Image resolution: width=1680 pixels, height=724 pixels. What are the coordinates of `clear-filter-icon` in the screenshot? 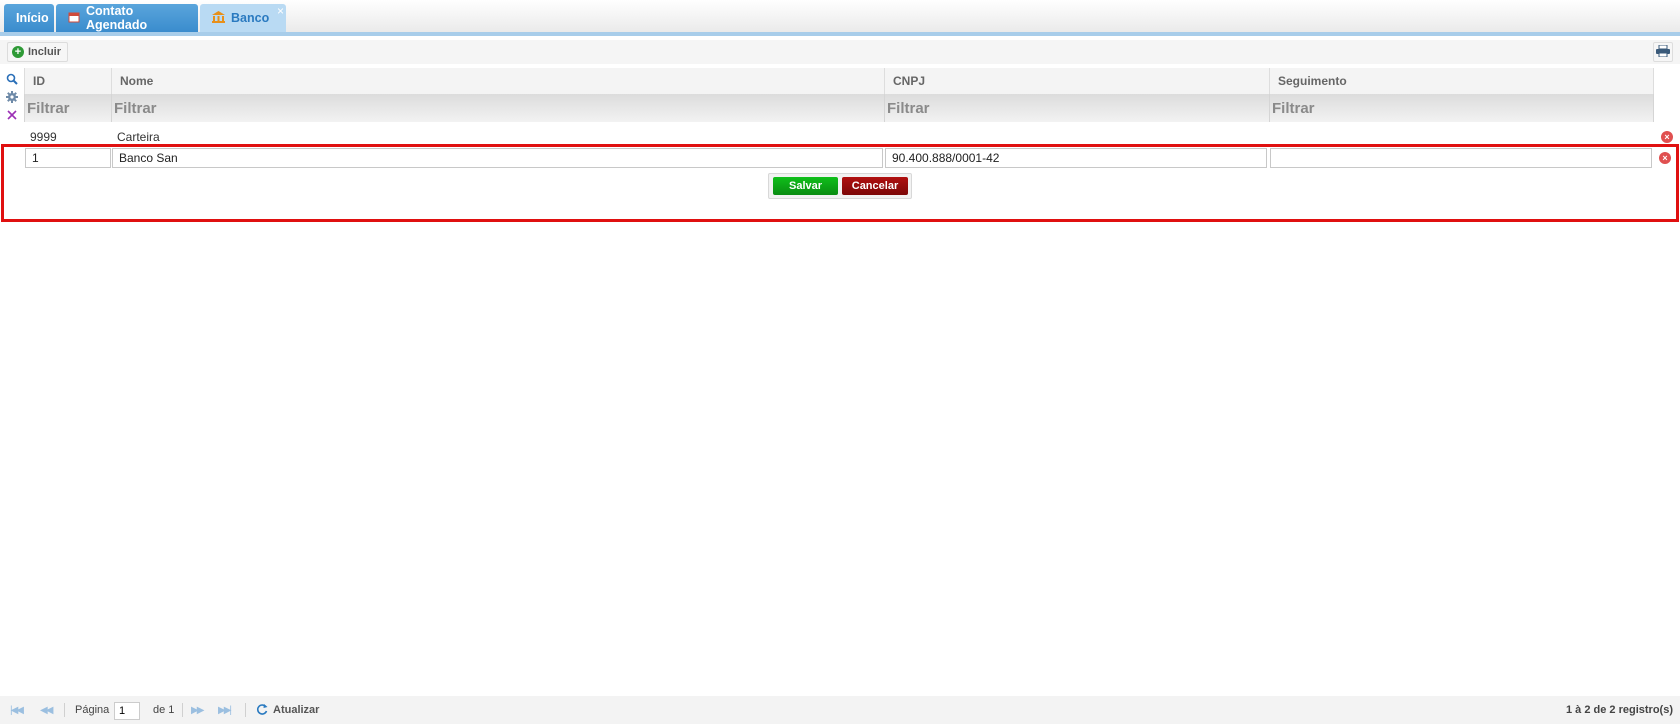 It's located at (12, 115).